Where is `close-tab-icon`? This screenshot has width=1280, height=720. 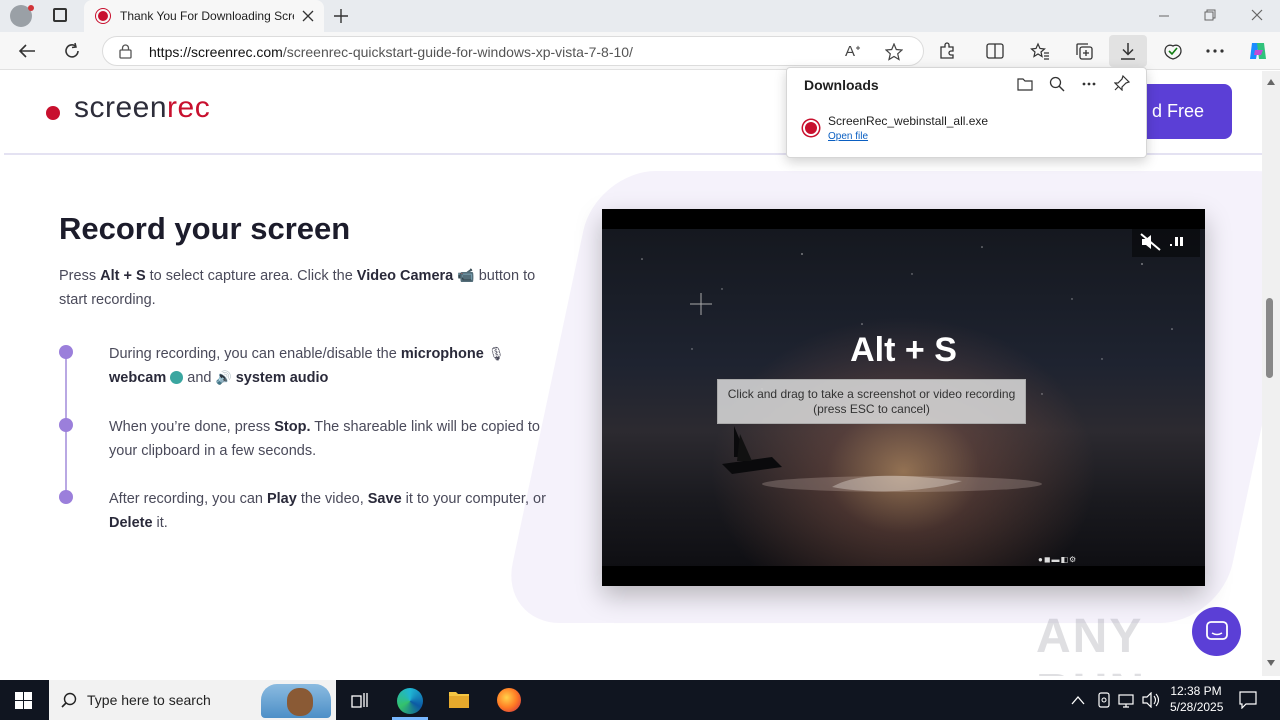
close-tab-icon is located at coordinates (308, 16).